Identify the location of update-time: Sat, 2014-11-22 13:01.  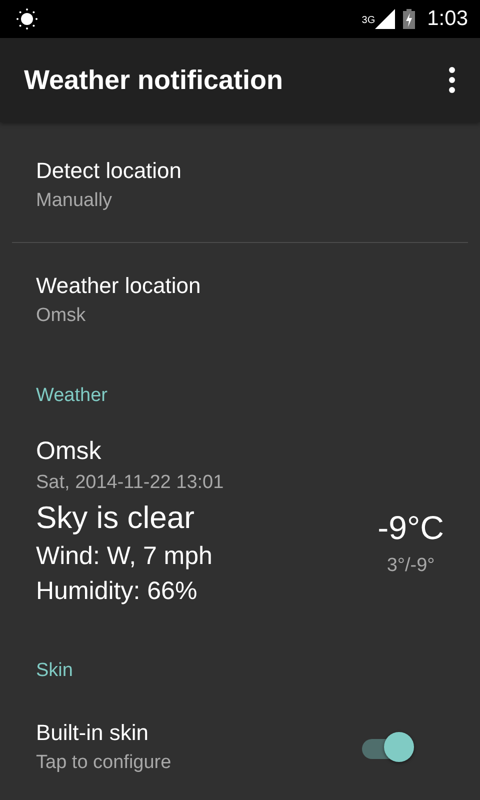
(130, 483).